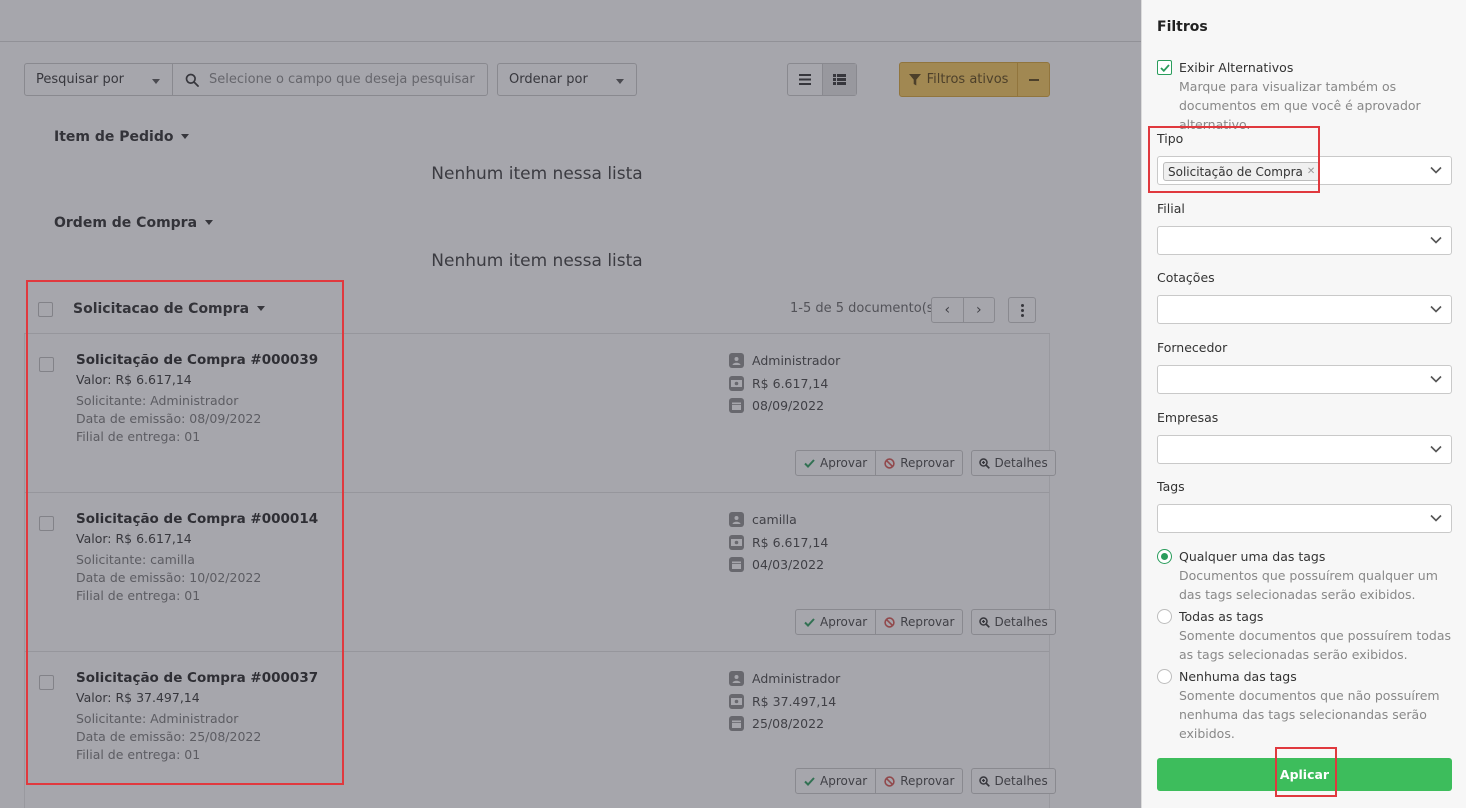 The height and width of the screenshot is (808, 1466). I want to click on companies-label: Empresas, so click(1188, 417).